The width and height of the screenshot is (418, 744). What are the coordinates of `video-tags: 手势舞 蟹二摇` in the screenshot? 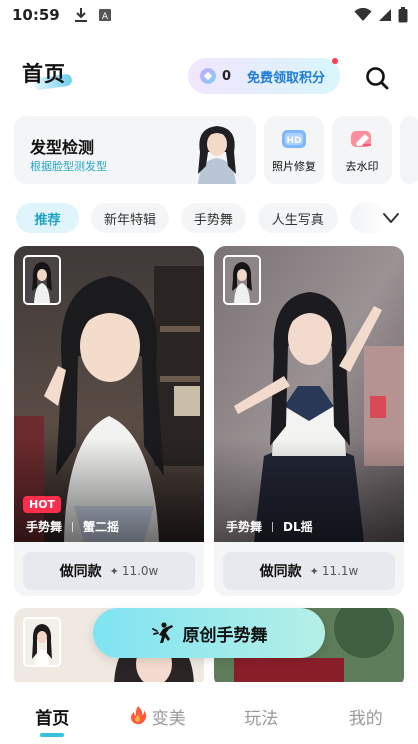 It's located at (72, 526).